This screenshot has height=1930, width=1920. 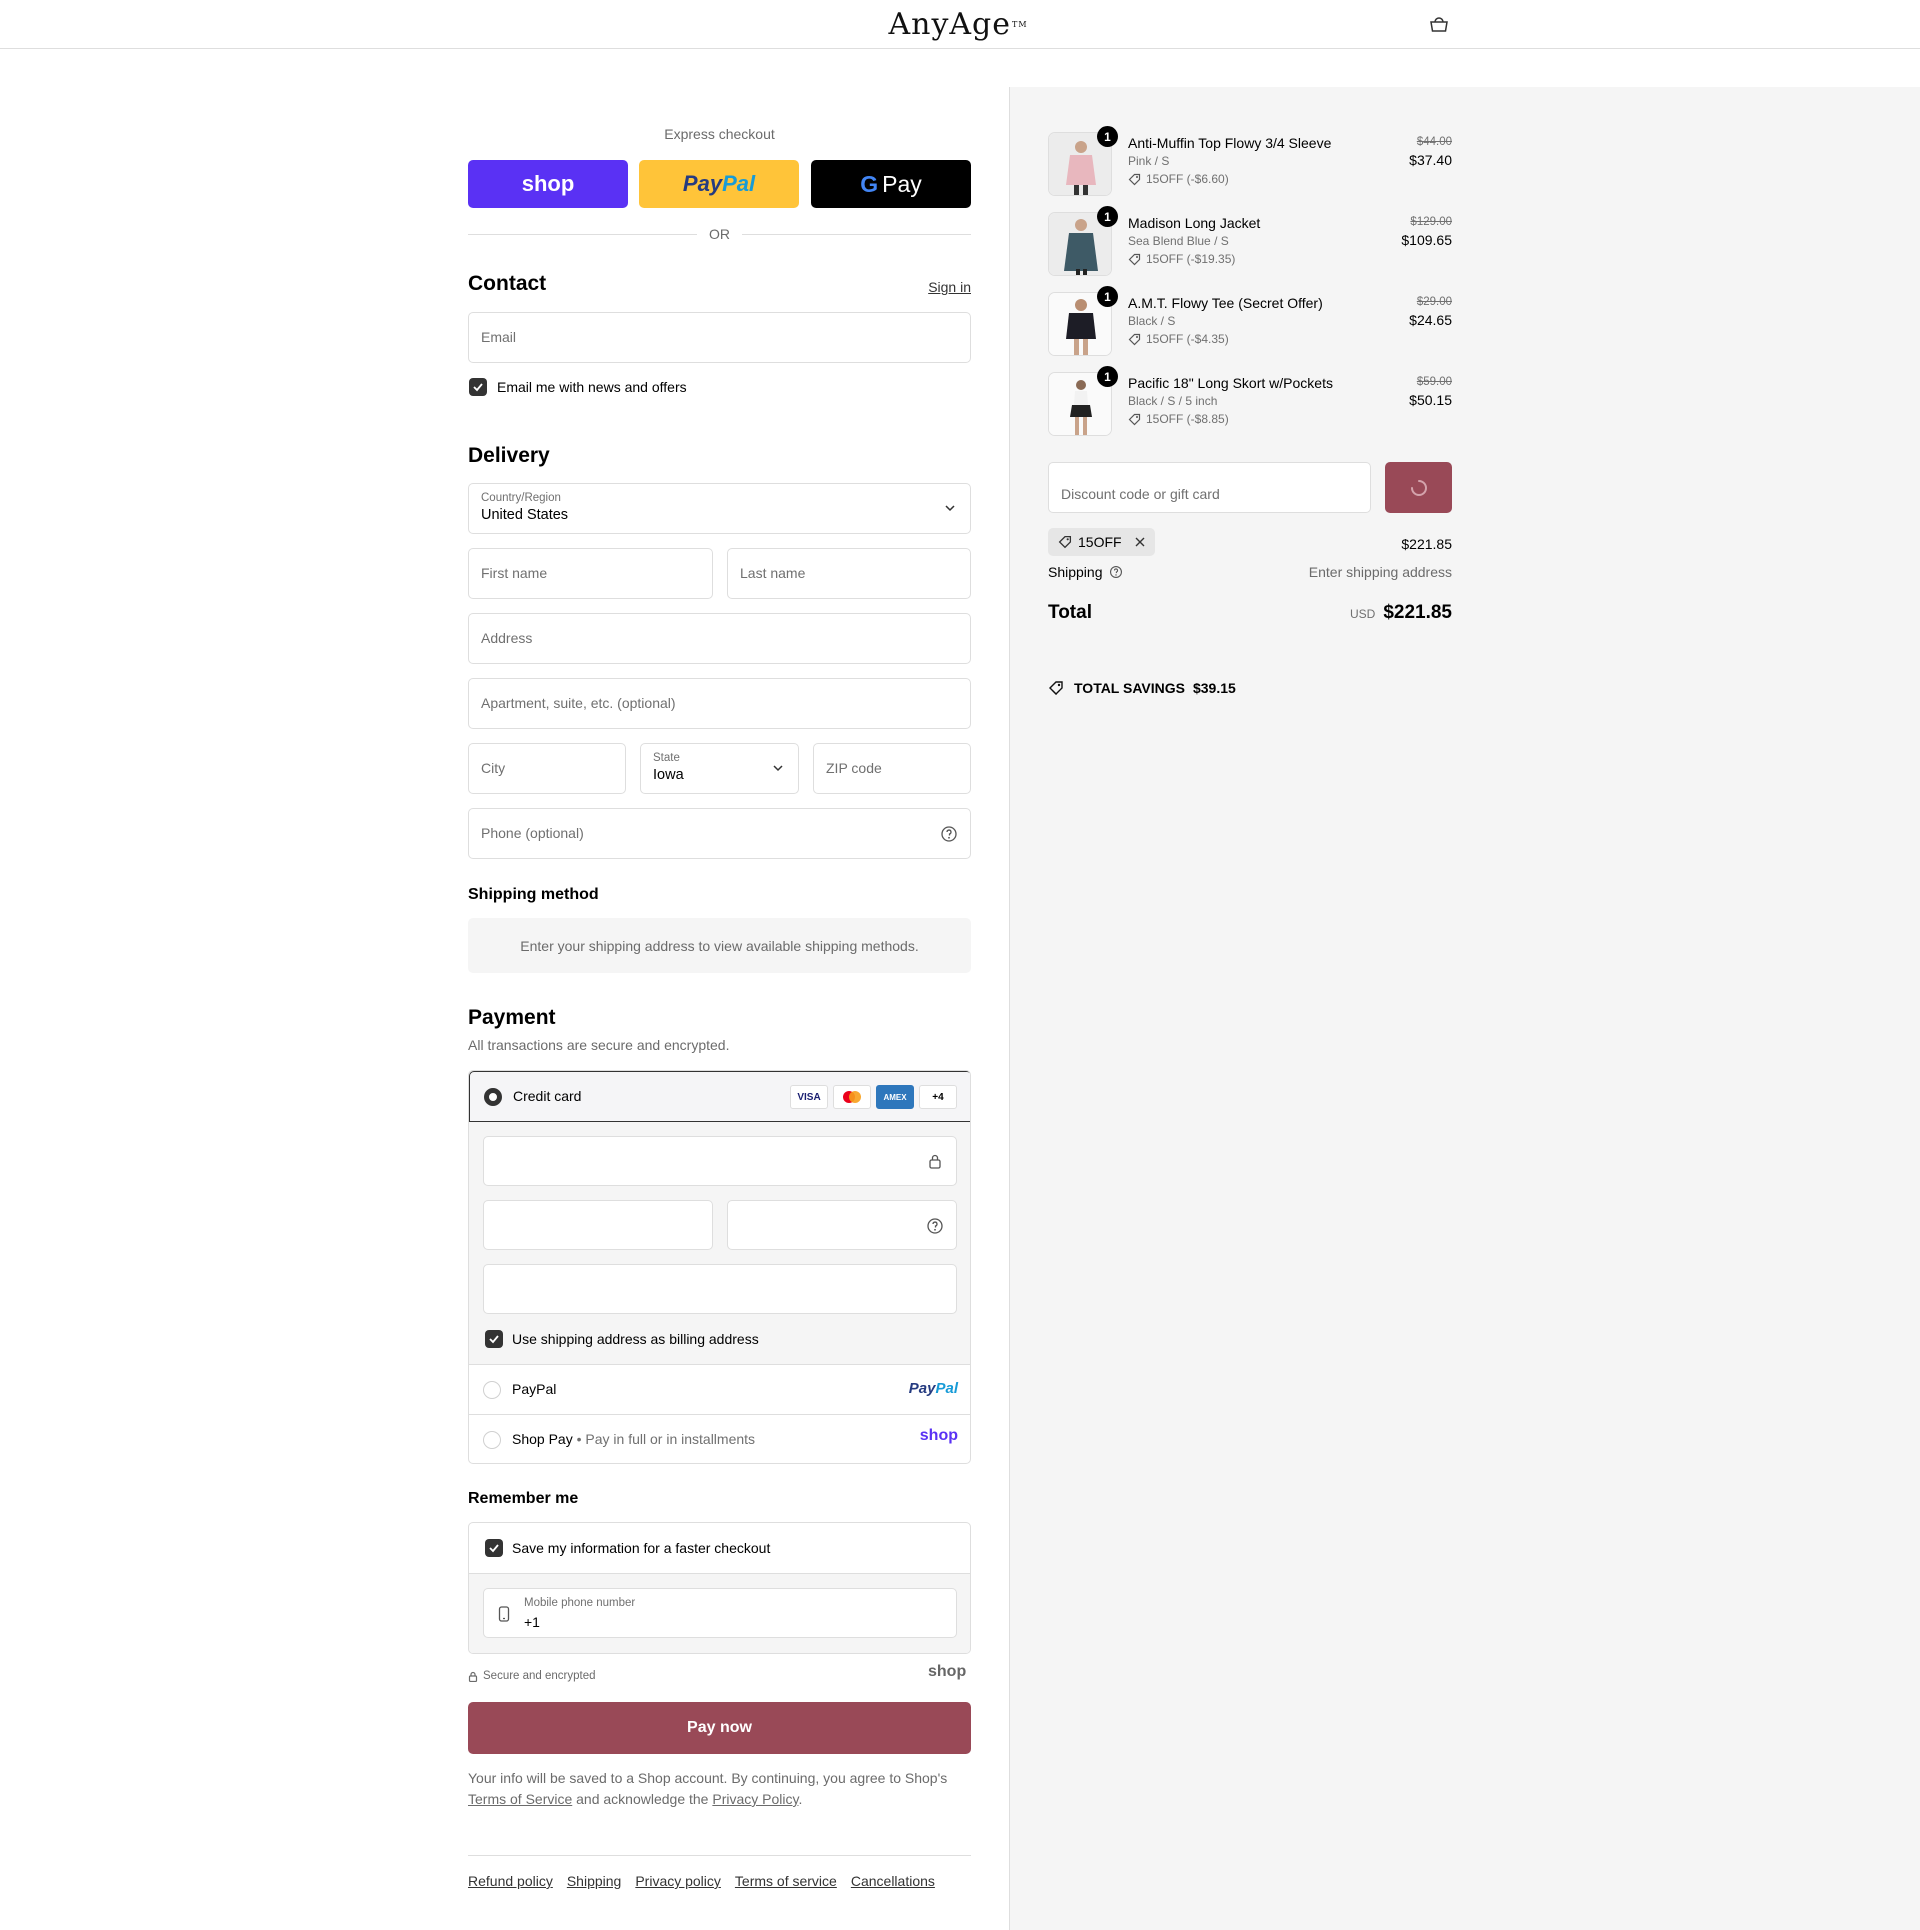 What do you see at coordinates (520, 1799) in the screenshot?
I see `terms-of-service-link: Terms of Service` at bounding box center [520, 1799].